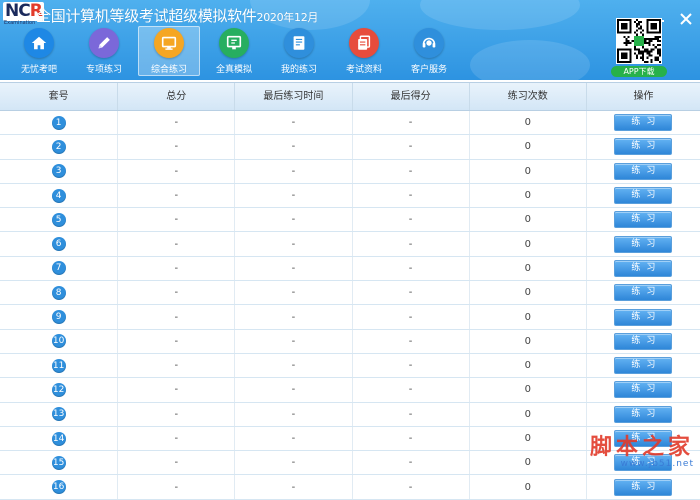 Image resolution: width=700 pixels, height=500 pixels. I want to click on table-row: 1- - -0 练习, so click(350, 123).